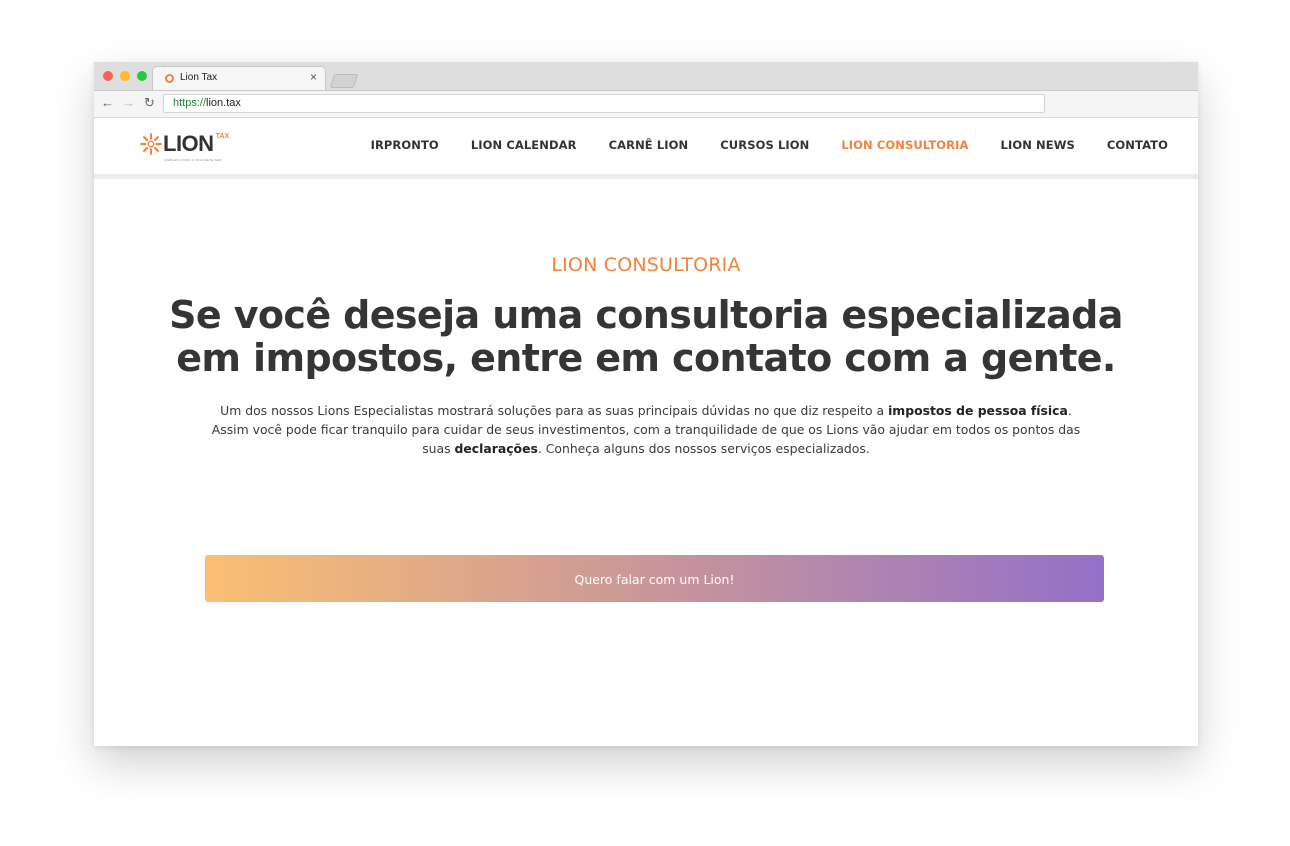 Image resolution: width=1290 pixels, height=846 pixels. I want to click on logo-tagline: SIMPLES COMO A VIDA DEVE SER, so click(193, 160).